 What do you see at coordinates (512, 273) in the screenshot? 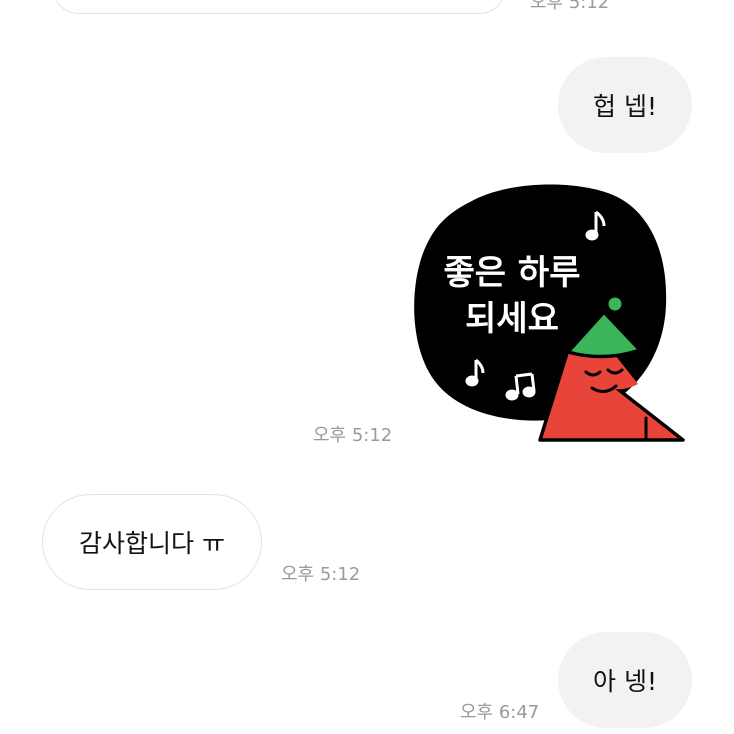
I see `sticker-text-line1: 좋은 하루` at bounding box center [512, 273].